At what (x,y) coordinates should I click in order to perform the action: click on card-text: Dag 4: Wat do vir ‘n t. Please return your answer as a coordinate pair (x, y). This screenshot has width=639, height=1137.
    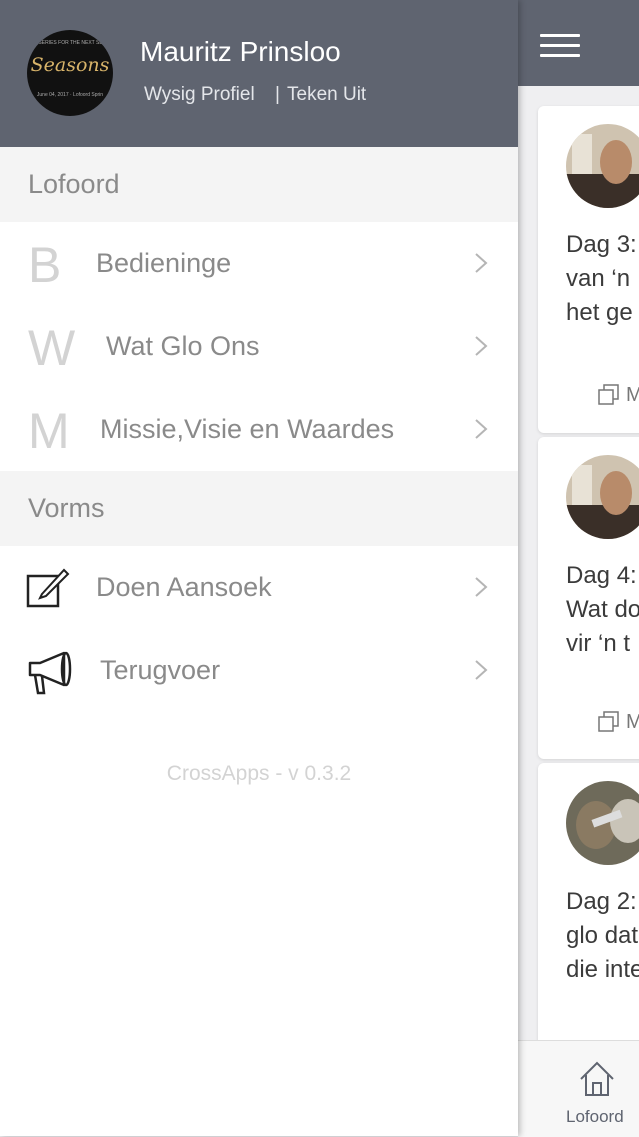
    Looking at the image, I should click on (602, 609).